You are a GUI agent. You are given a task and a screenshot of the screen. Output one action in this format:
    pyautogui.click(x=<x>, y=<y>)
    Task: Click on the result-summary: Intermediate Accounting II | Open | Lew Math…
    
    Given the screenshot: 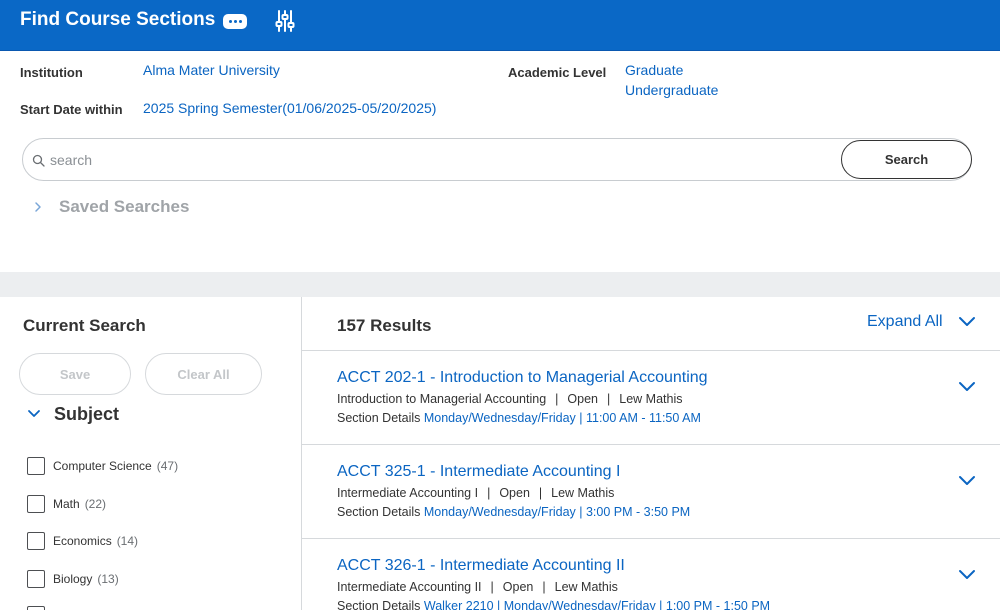 What is the action you would take?
    pyautogui.click(x=477, y=587)
    